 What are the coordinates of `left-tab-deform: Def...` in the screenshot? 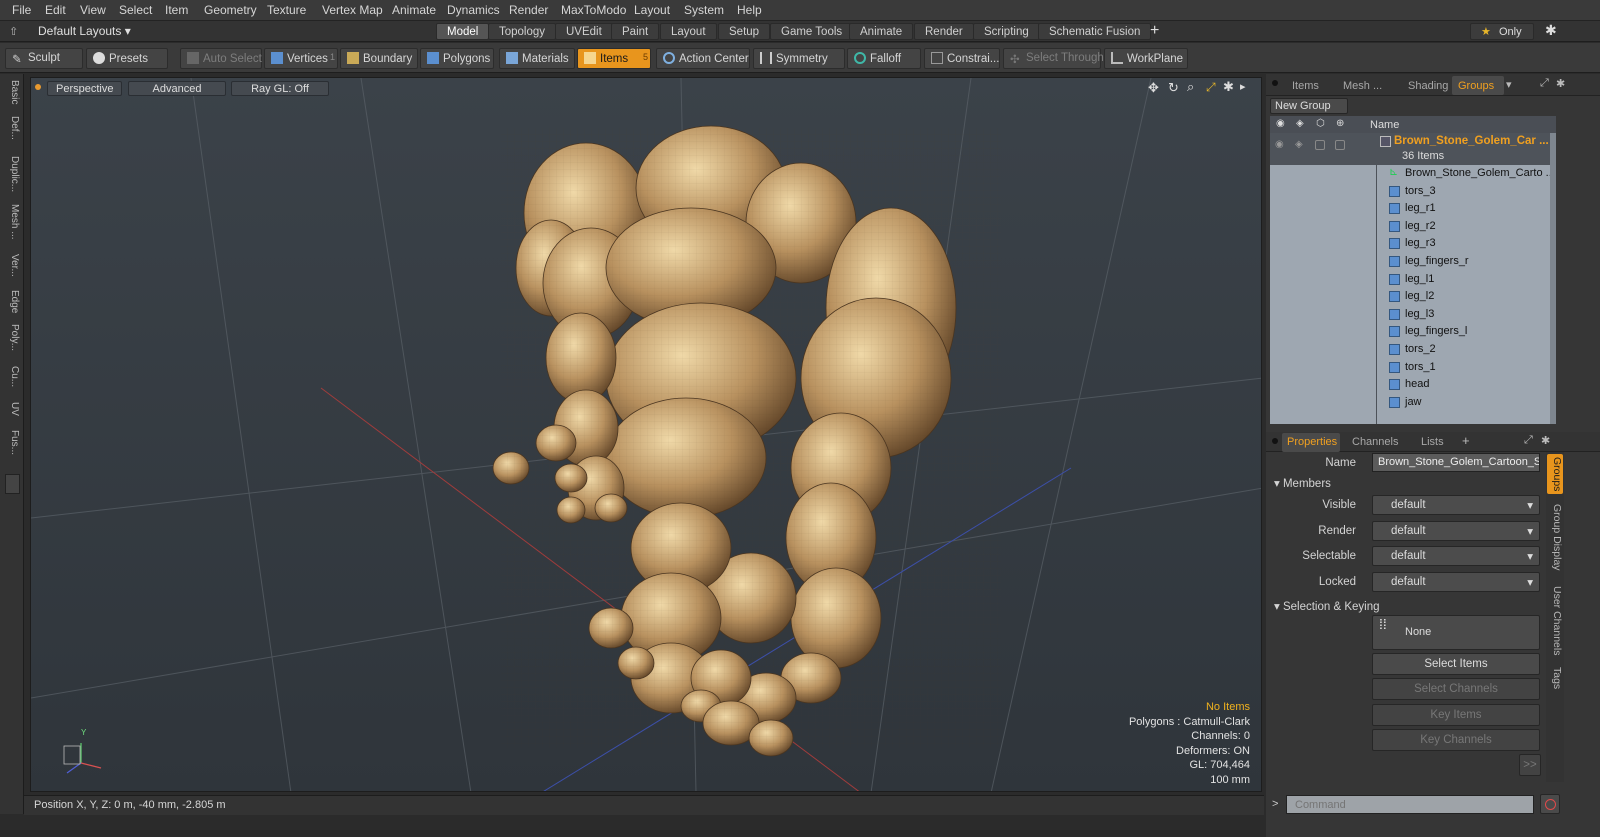 It's located at (12, 128).